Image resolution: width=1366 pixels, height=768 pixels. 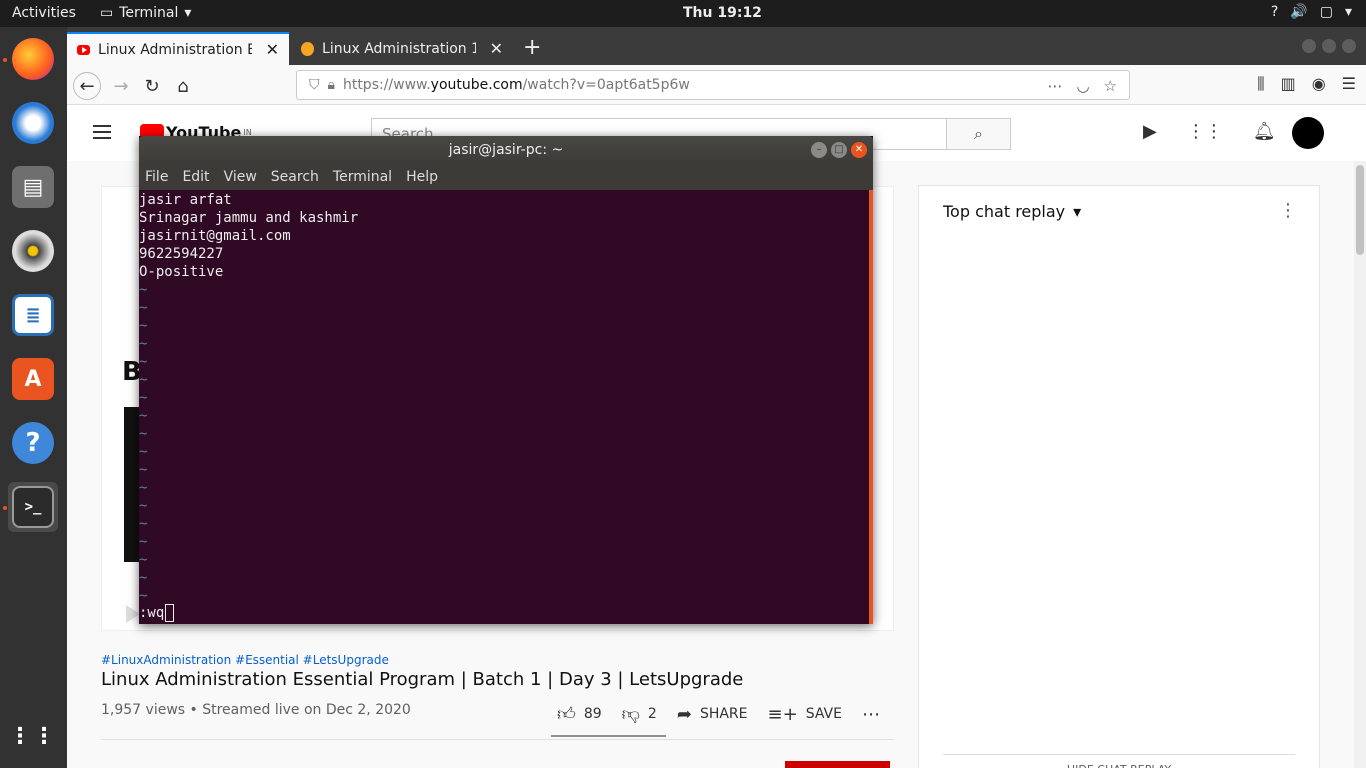 I want to click on chevron-down-icon: ▾, so click(x=1348, y=12).